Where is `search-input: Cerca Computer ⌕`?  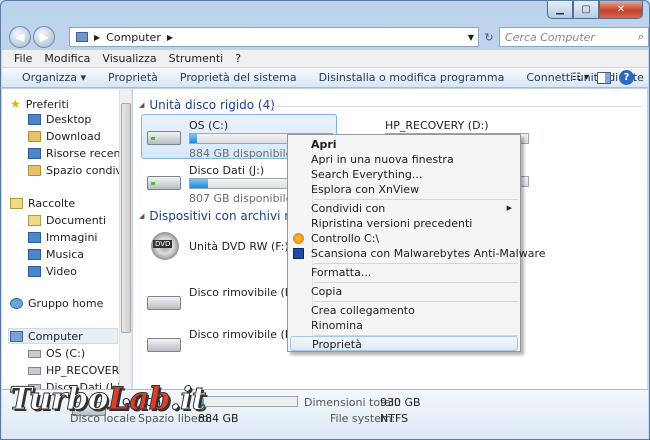 search-input: Cerca Computer ⌕ is located at coordinates (574, 37).